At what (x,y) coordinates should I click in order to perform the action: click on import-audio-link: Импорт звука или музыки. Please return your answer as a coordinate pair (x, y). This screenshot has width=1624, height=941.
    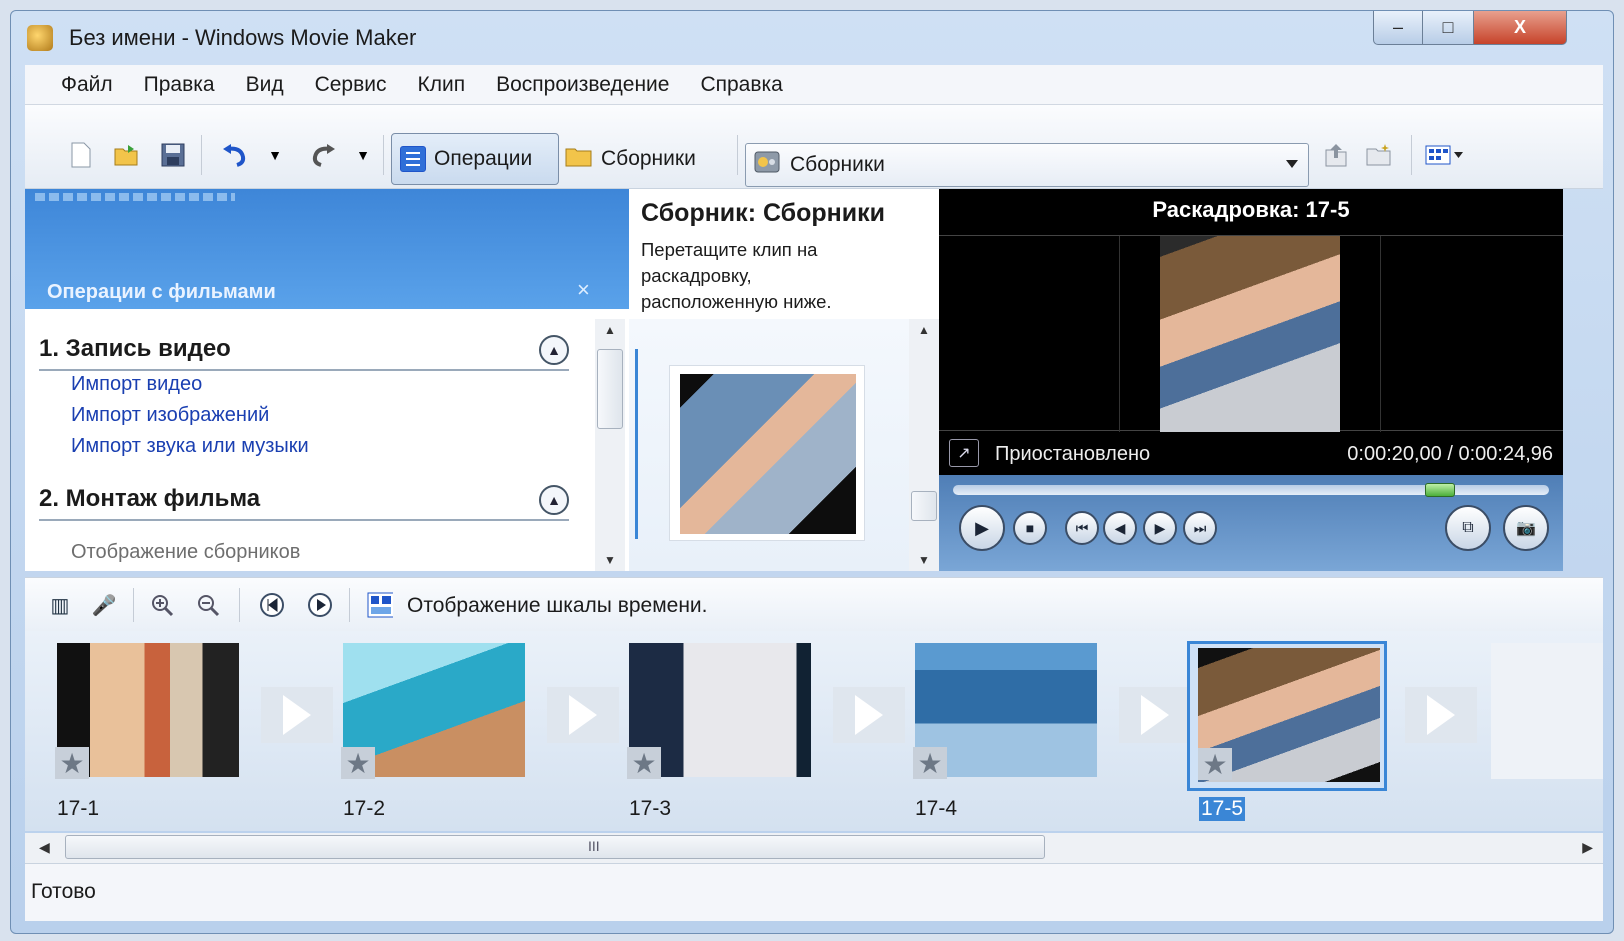
    Looking at the image, I should click on (190, 446).